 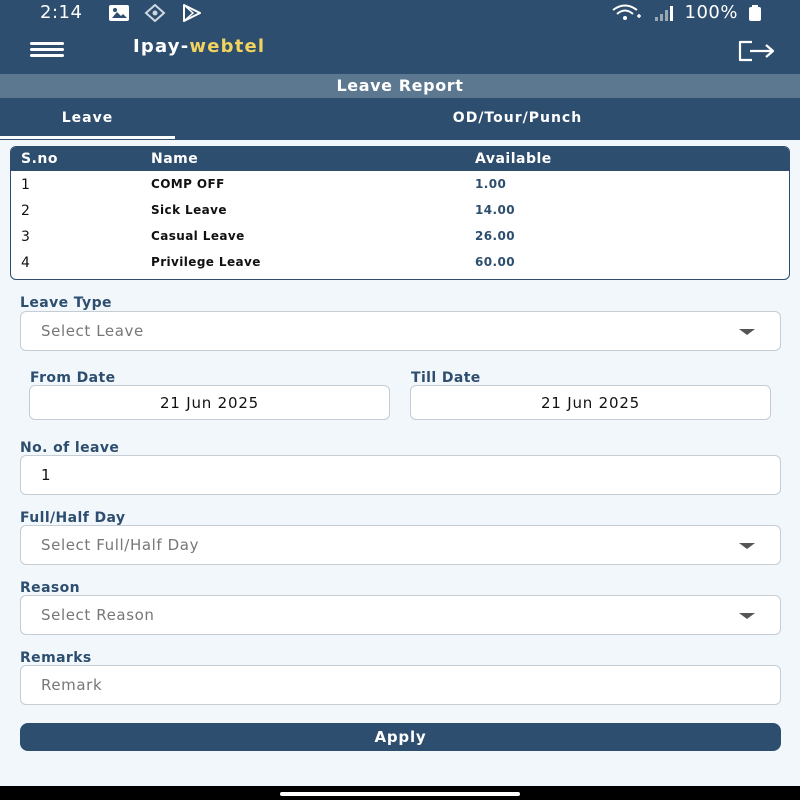 I want to click on row-available: 14.00, so click(x=495, y=210).